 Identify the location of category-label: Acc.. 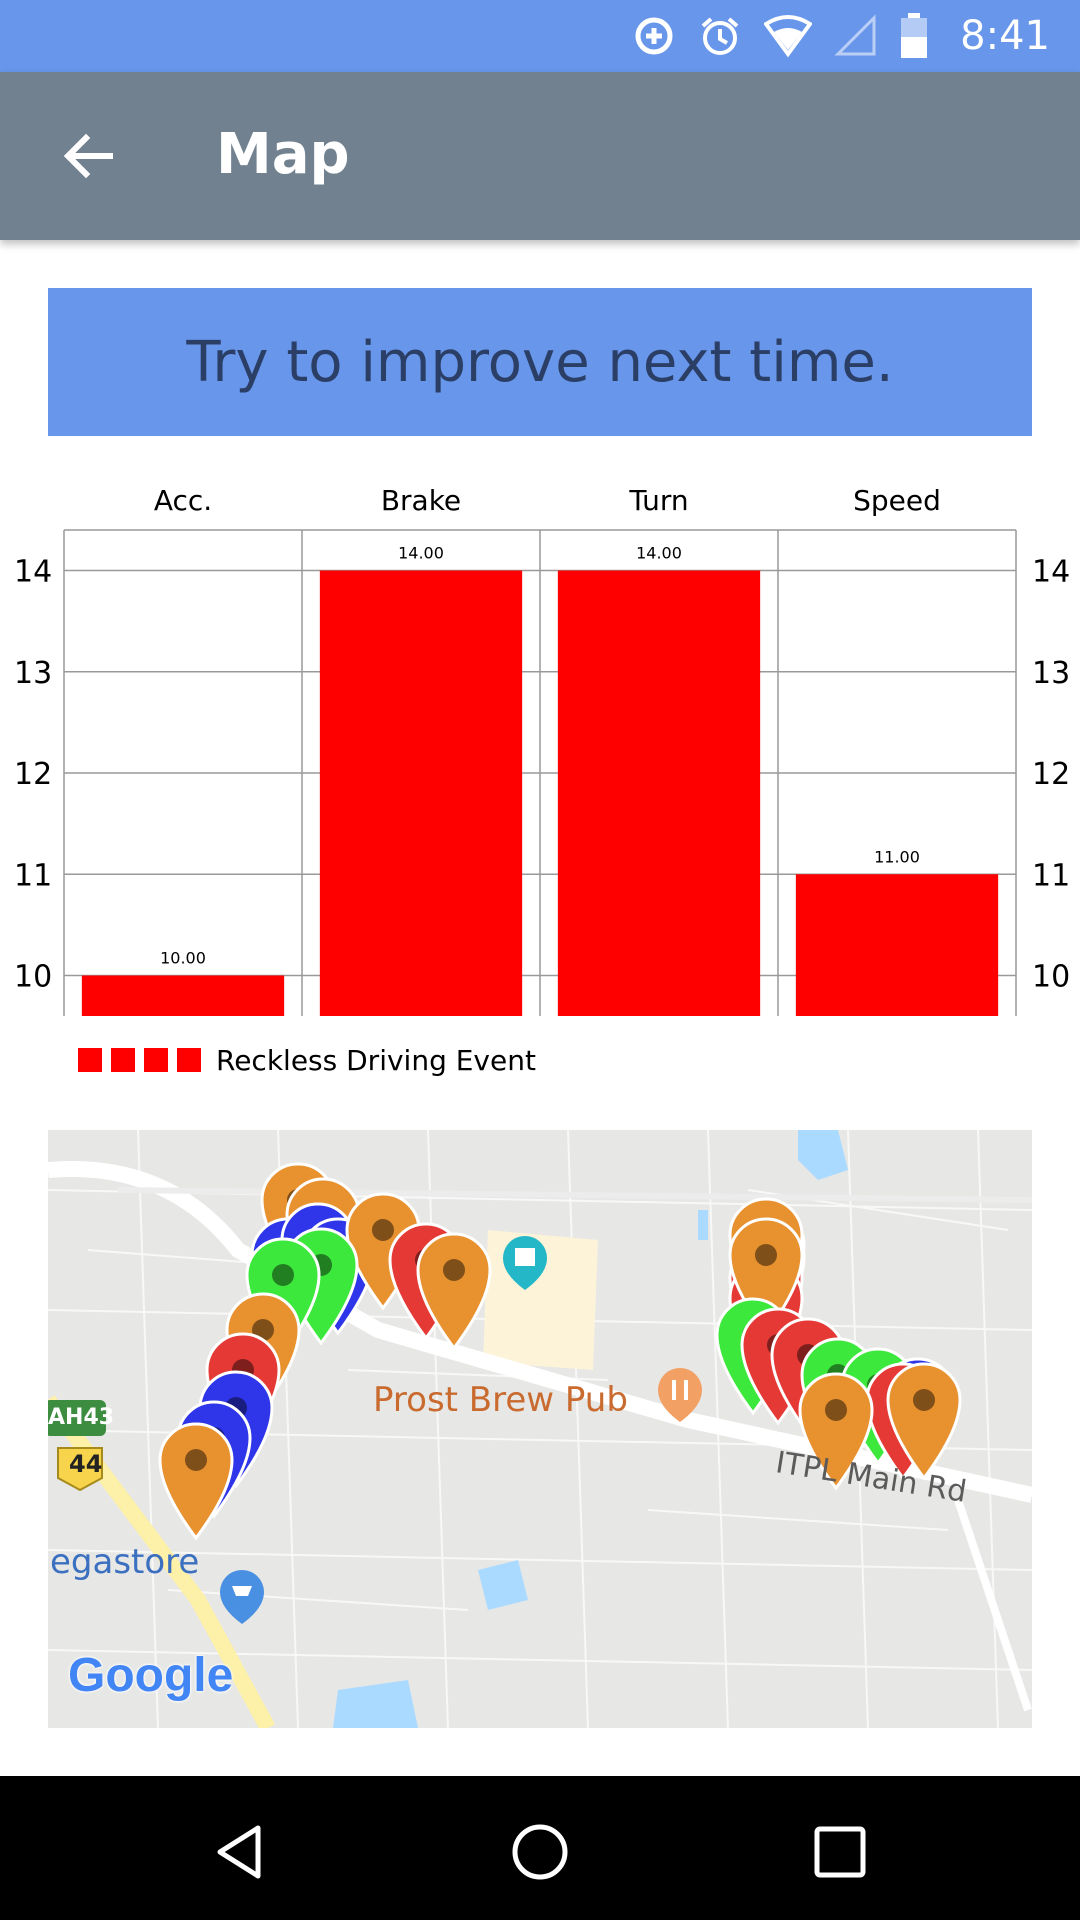
(183, 500).